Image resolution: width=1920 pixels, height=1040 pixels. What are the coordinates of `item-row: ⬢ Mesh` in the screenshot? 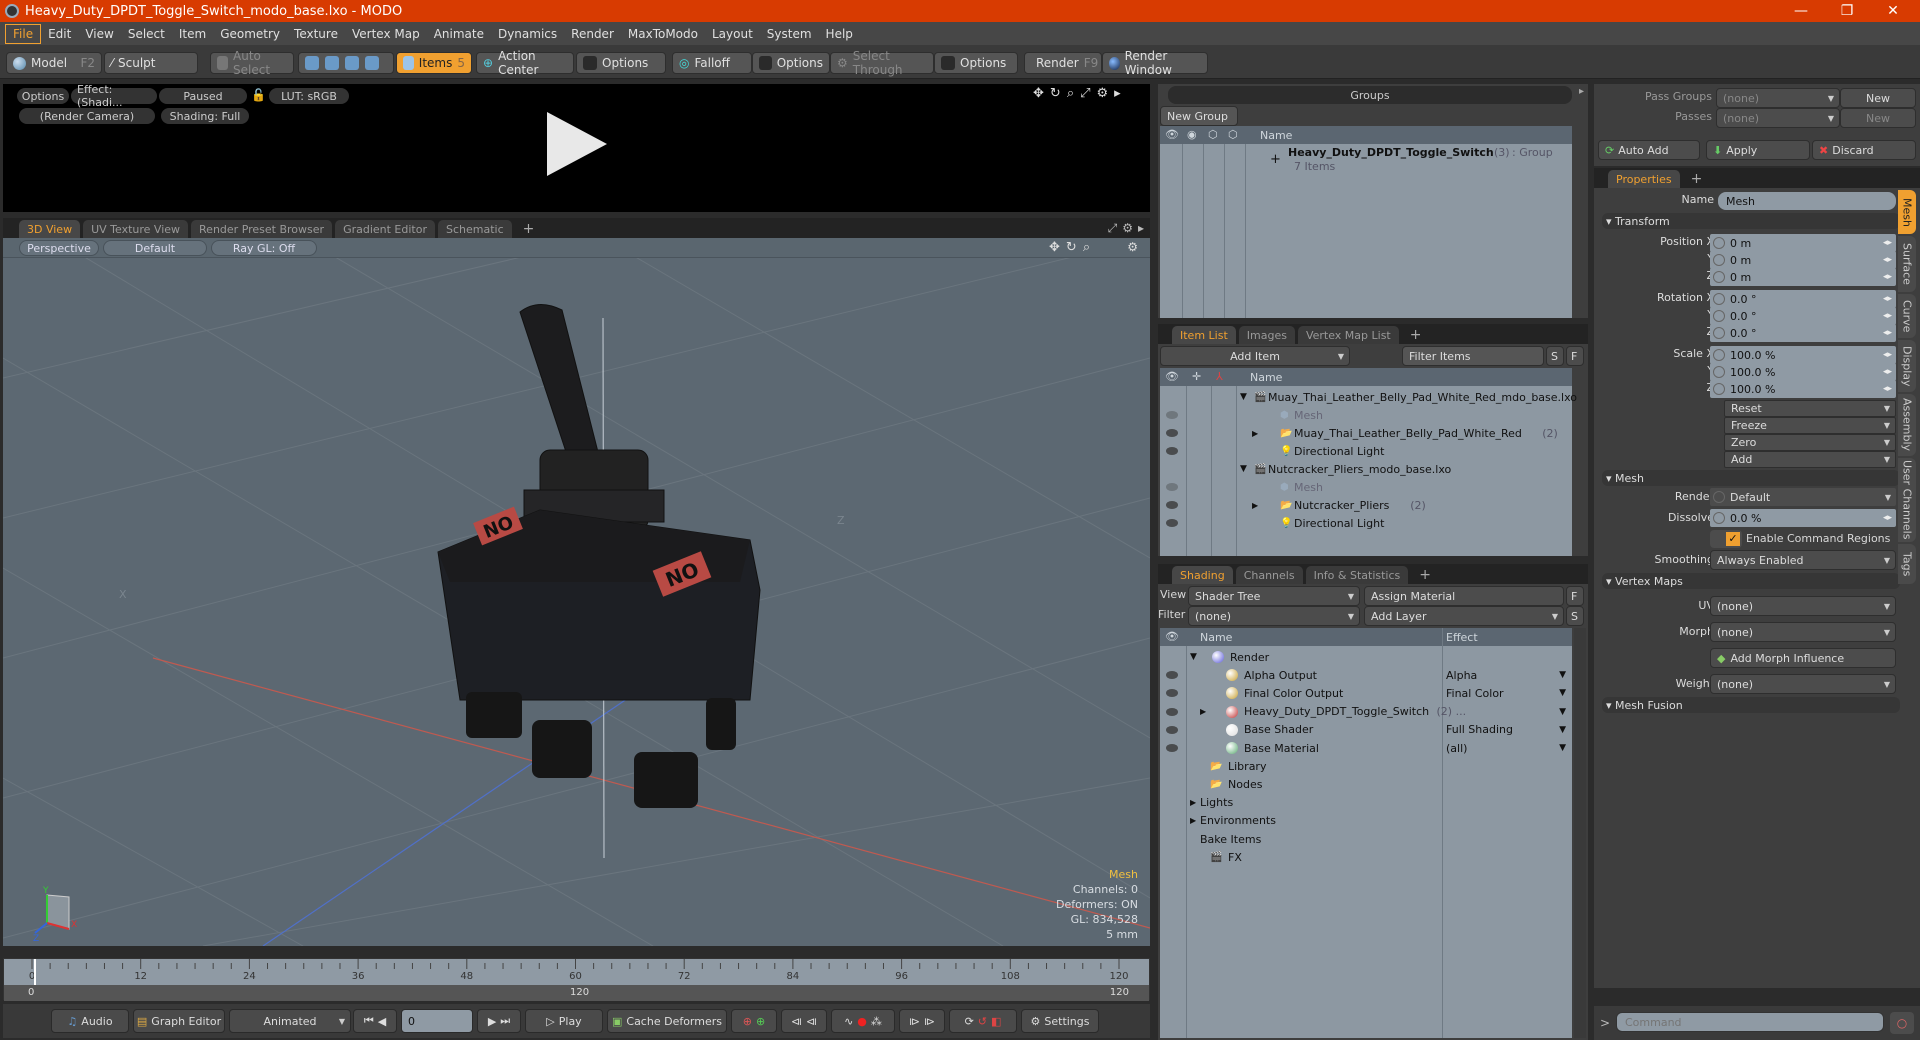 It's located at (1366, 487).